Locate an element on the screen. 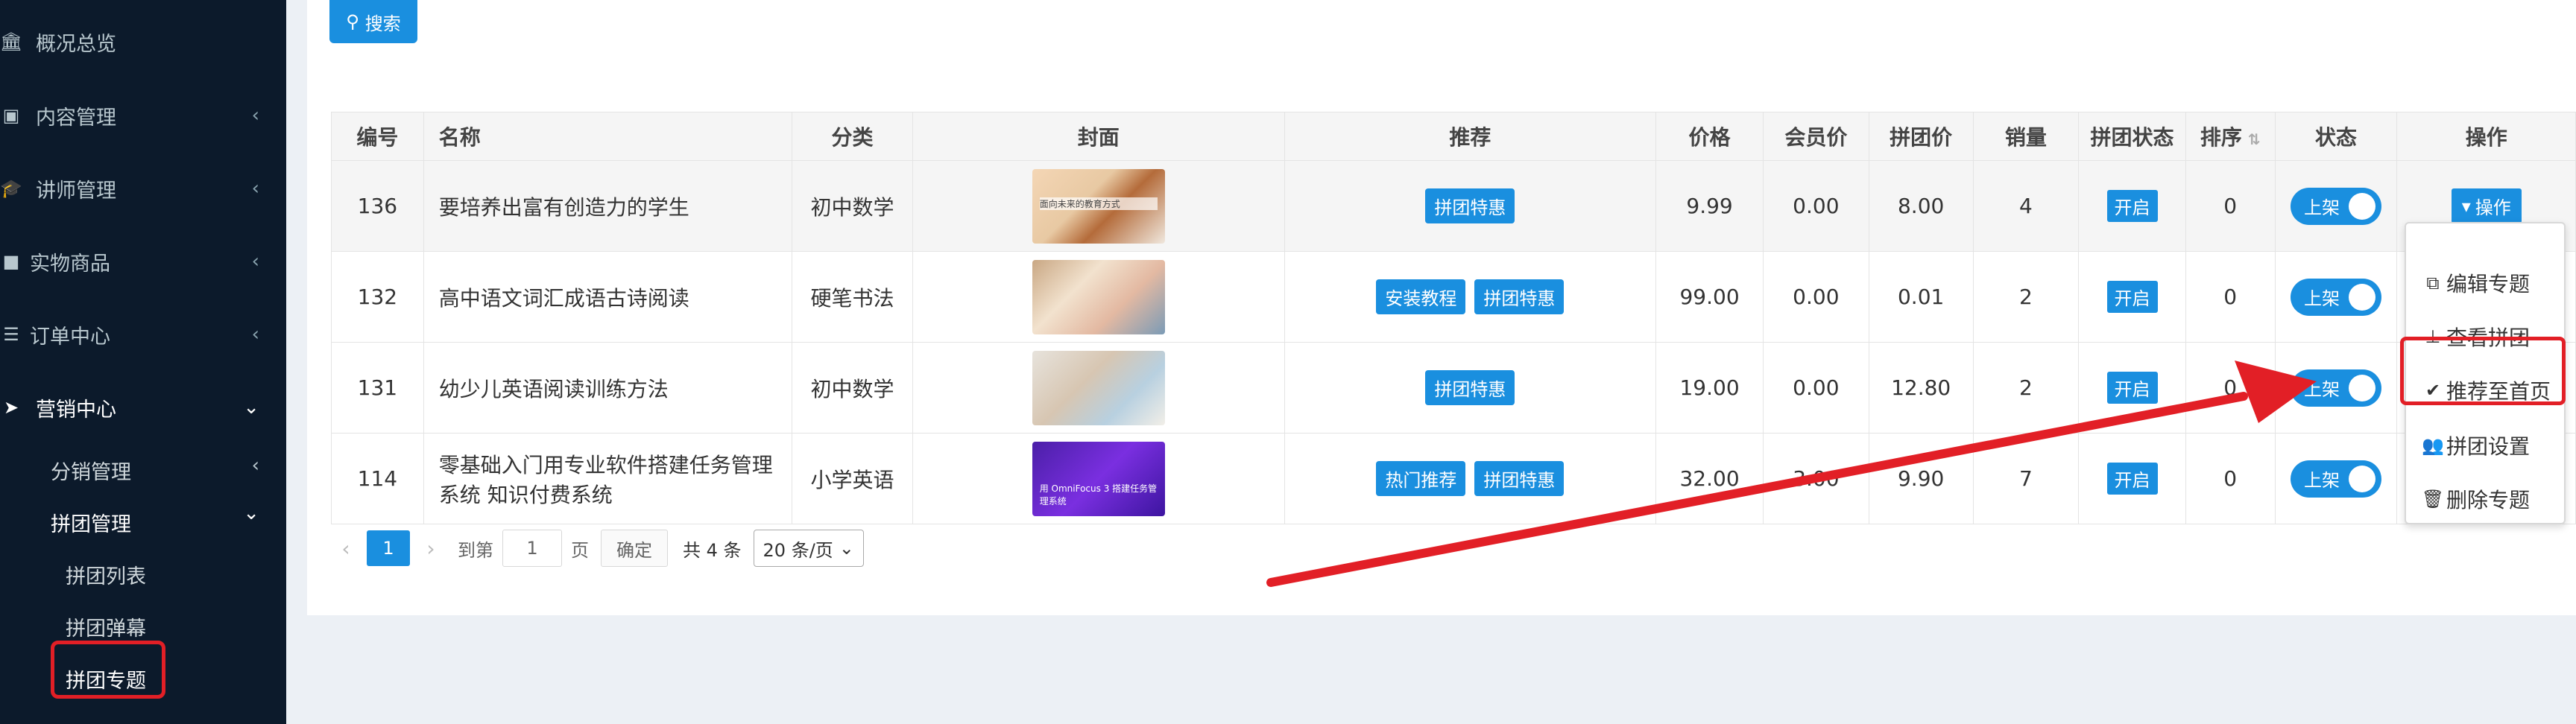 Image resolution: width=2576 pixels, height=724 pixels. page-number: 1 is located at coordinates (388, 548).